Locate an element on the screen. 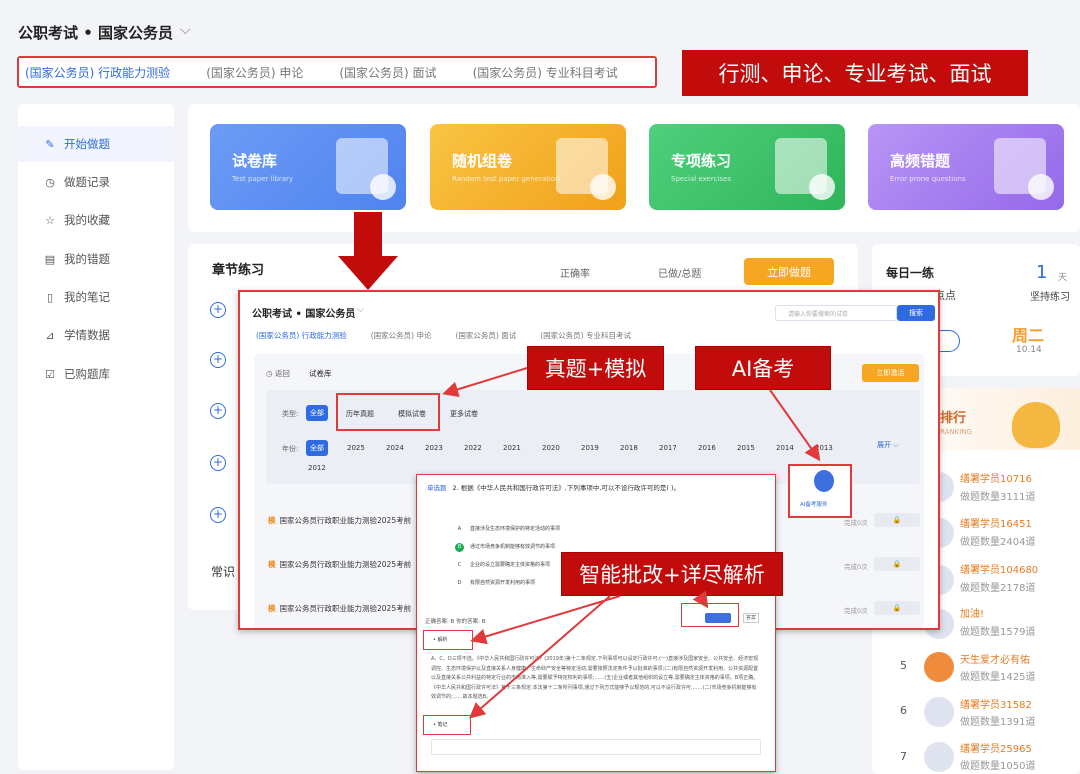  answer-button: 答案 is located at coordinates (751, 618).